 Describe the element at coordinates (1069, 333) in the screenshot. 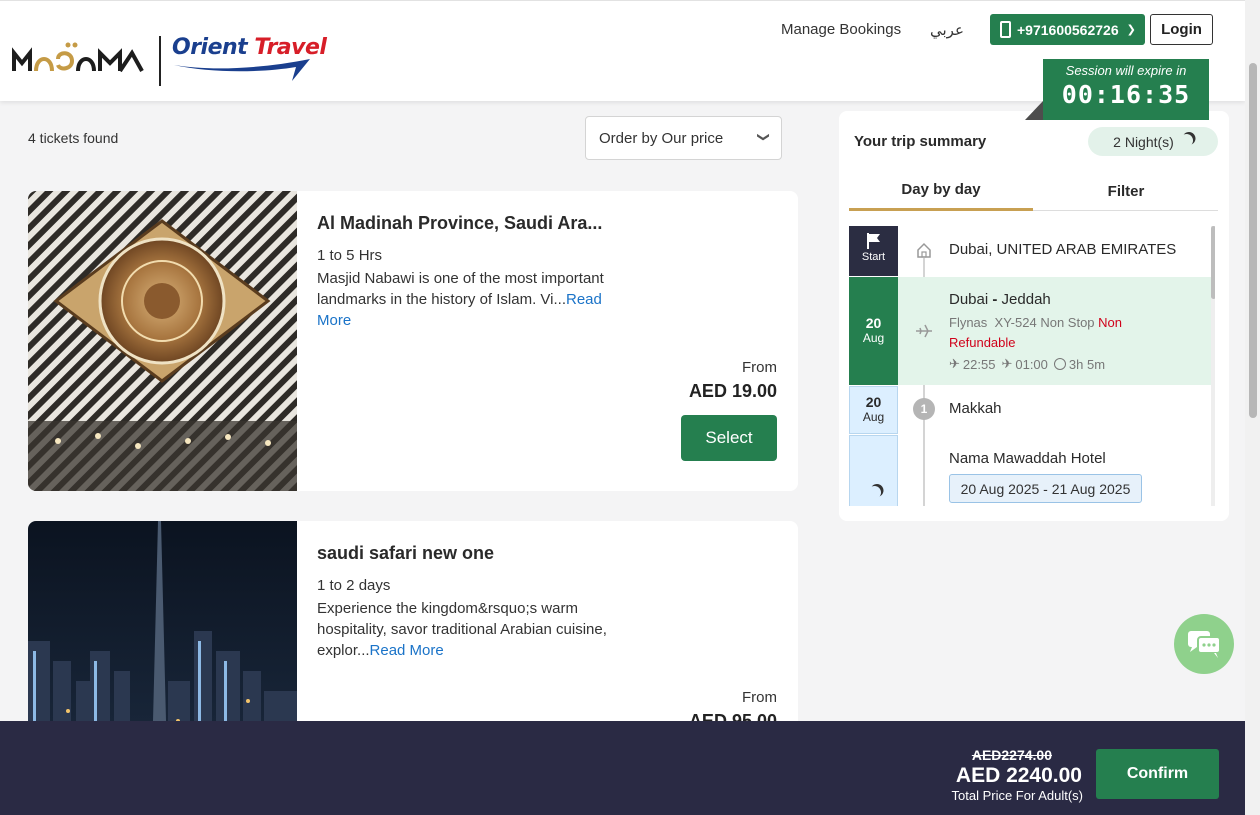

I see `flight-details: Flynas XY-524 Non Stop Non Refundable` at that location.